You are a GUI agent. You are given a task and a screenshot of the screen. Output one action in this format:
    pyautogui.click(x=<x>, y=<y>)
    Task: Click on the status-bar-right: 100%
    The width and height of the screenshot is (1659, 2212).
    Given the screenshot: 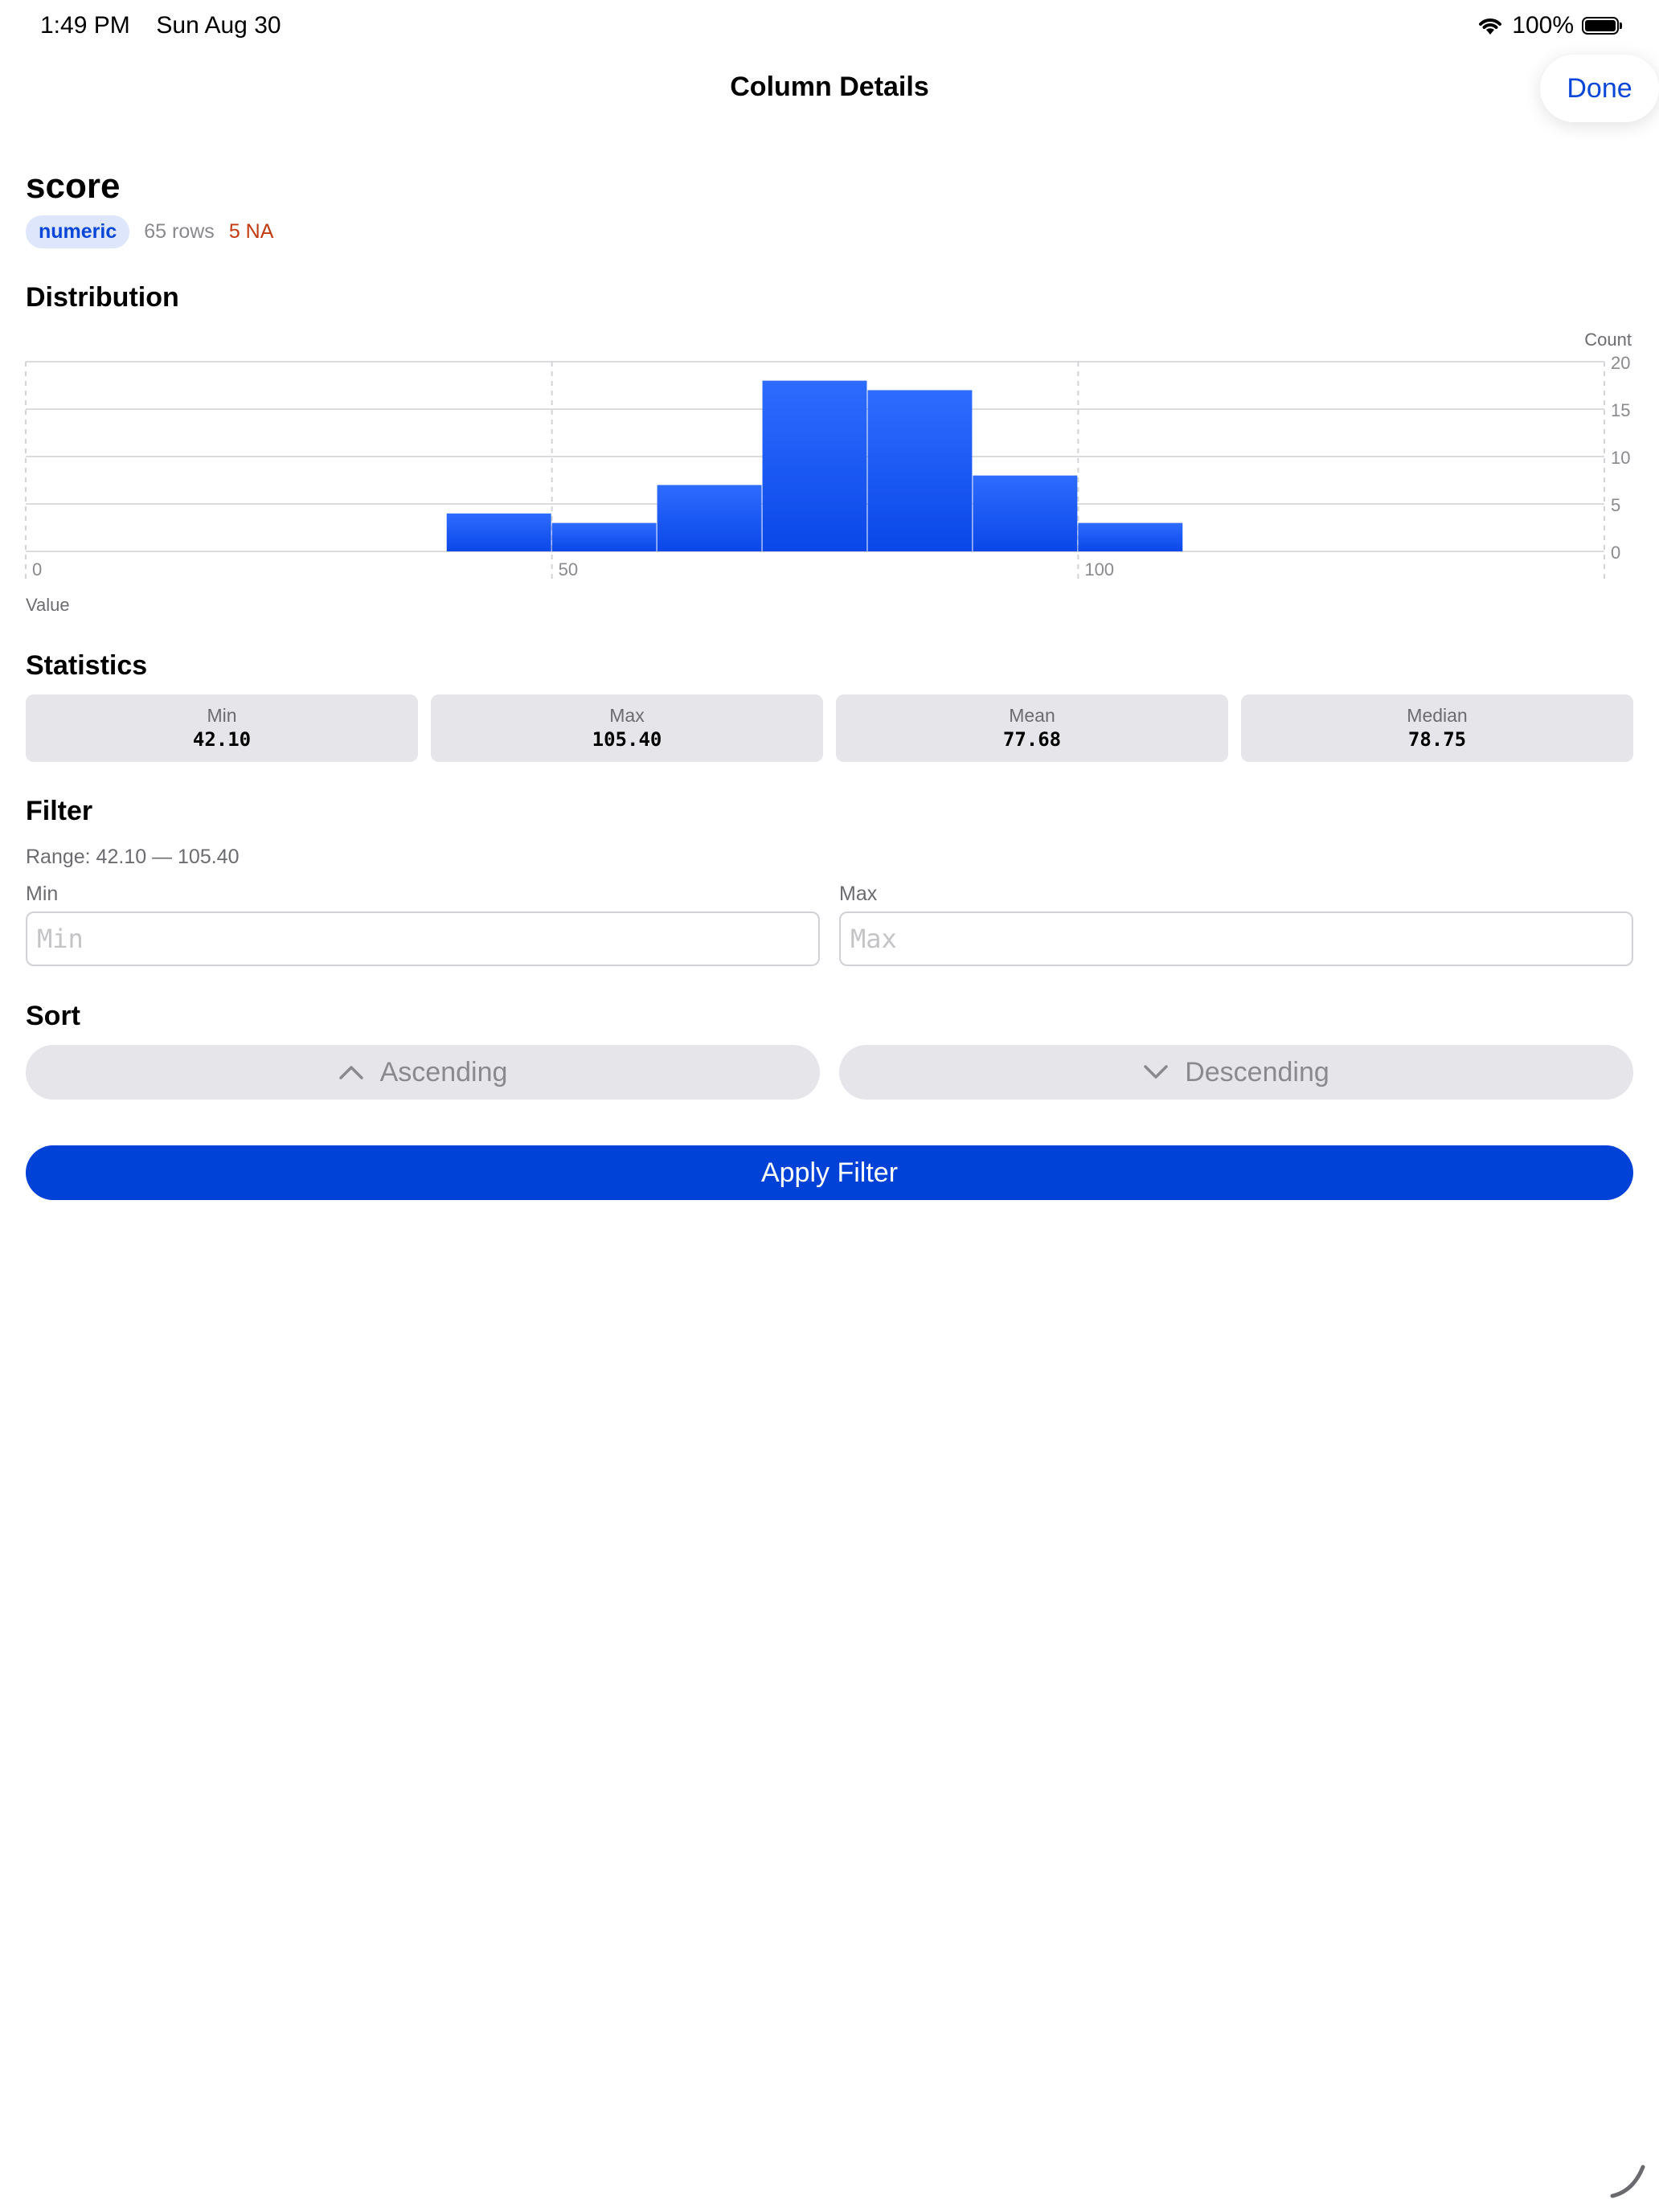 What is the action you would take?
    pyautogui.click(x=1549, y=25)
    